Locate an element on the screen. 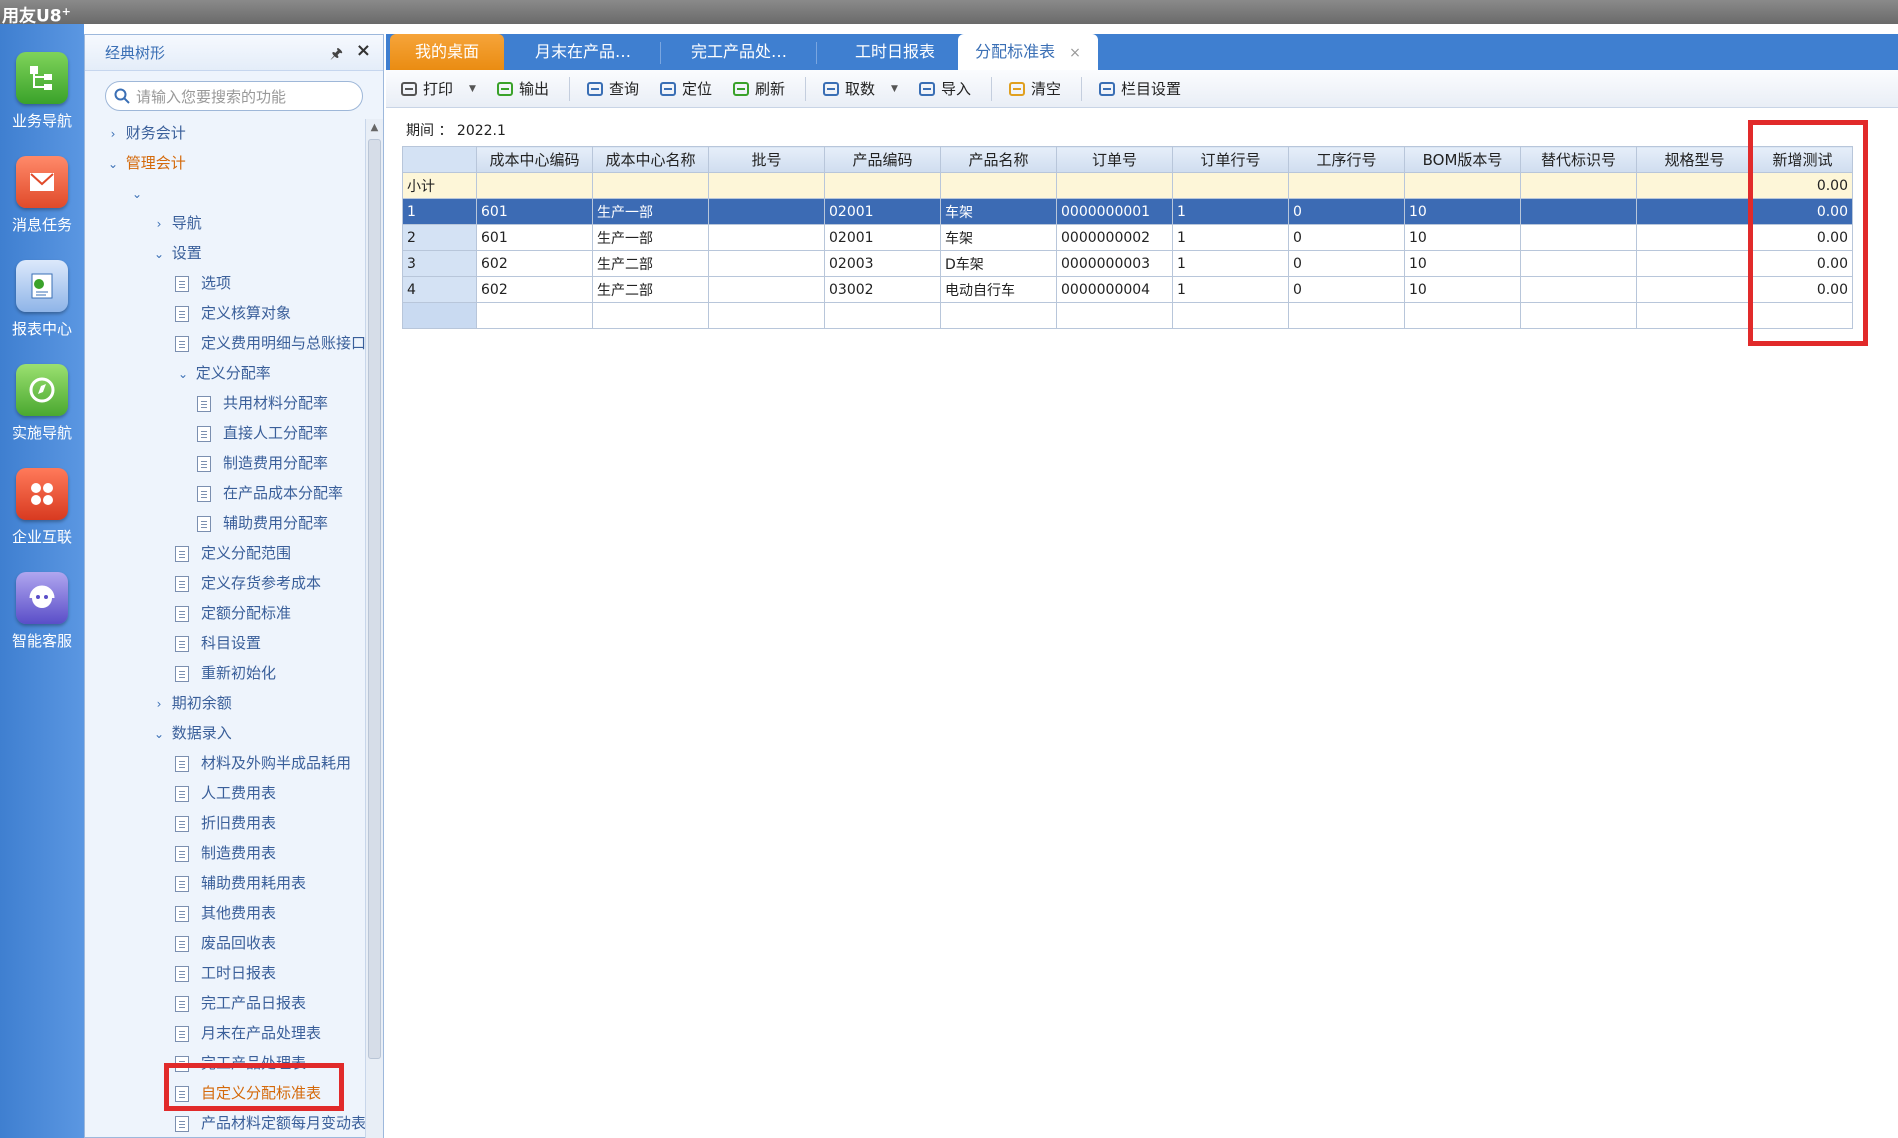  empty-row is located at coordinates (1127, 315).